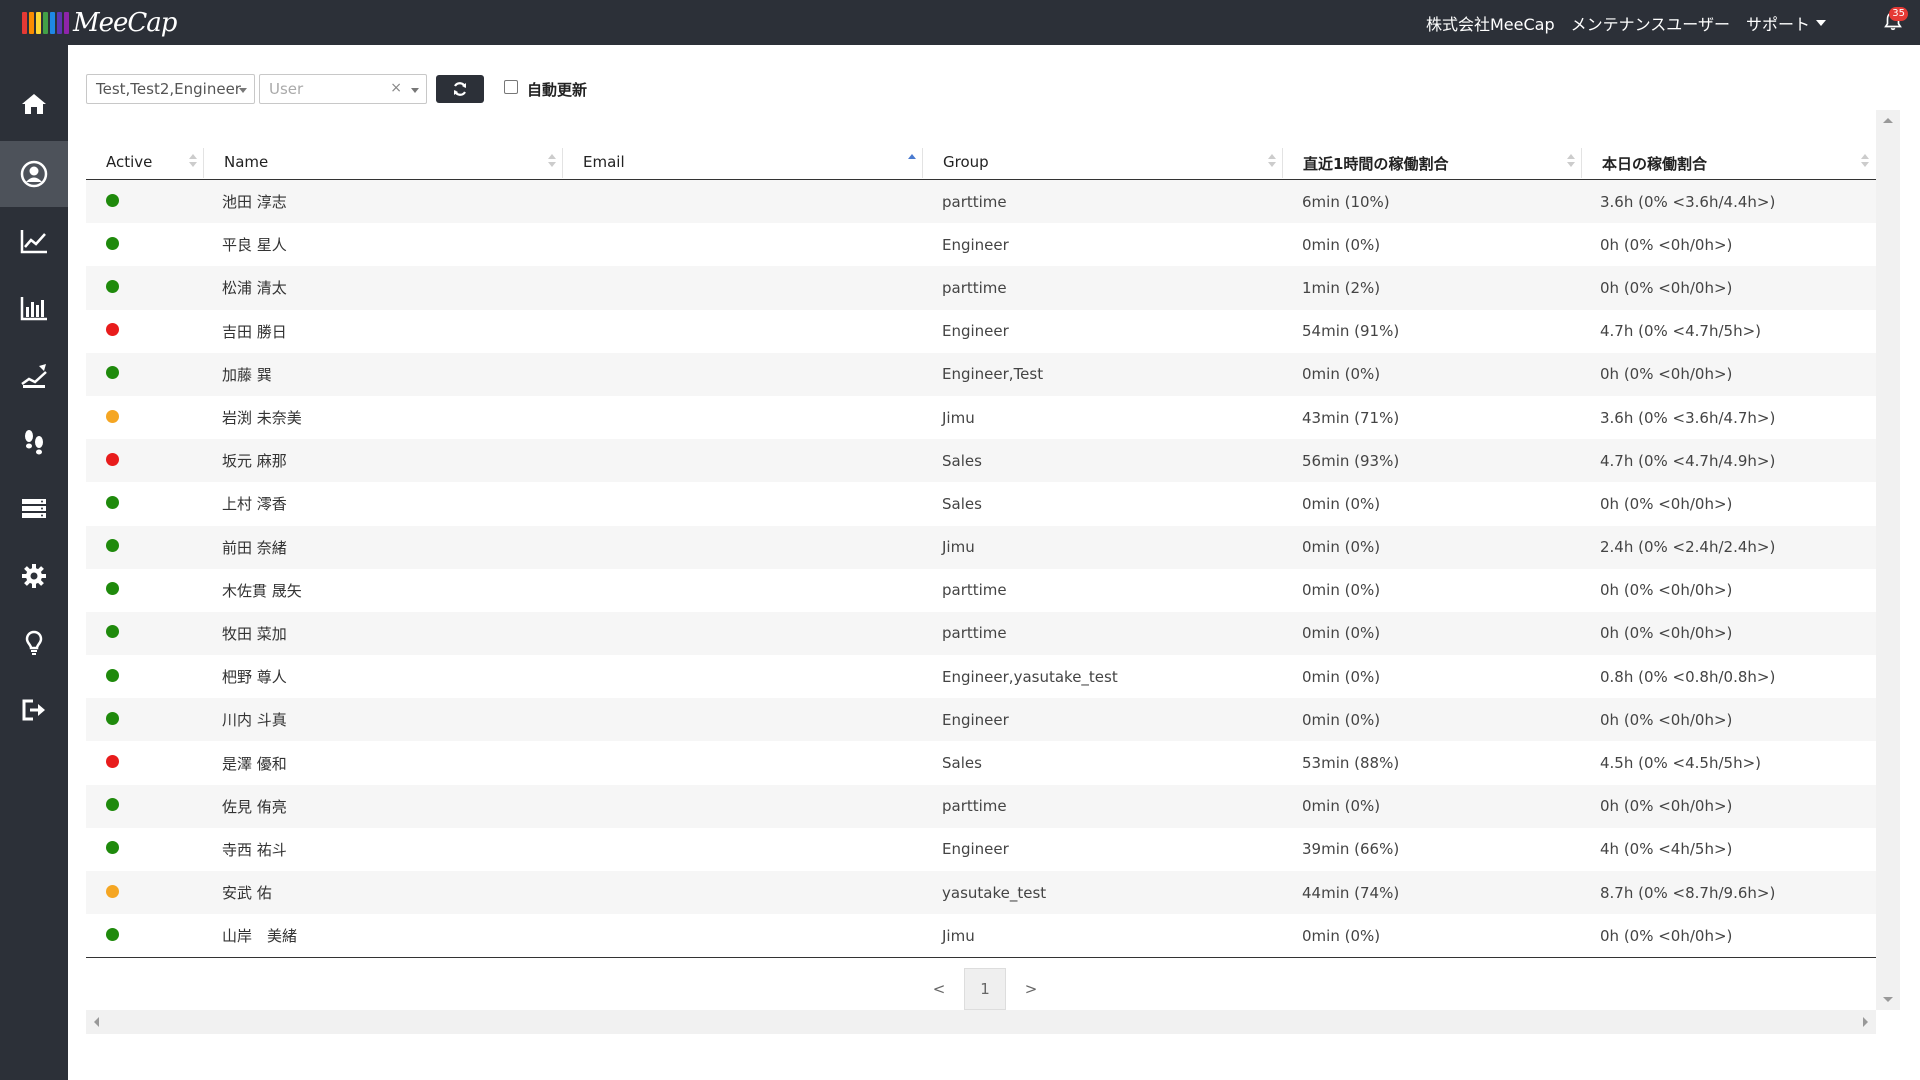 The width and height of the screenshot is (1920, 1080). I want to click on name-cell: 池田 淳志, so click(383, 201).